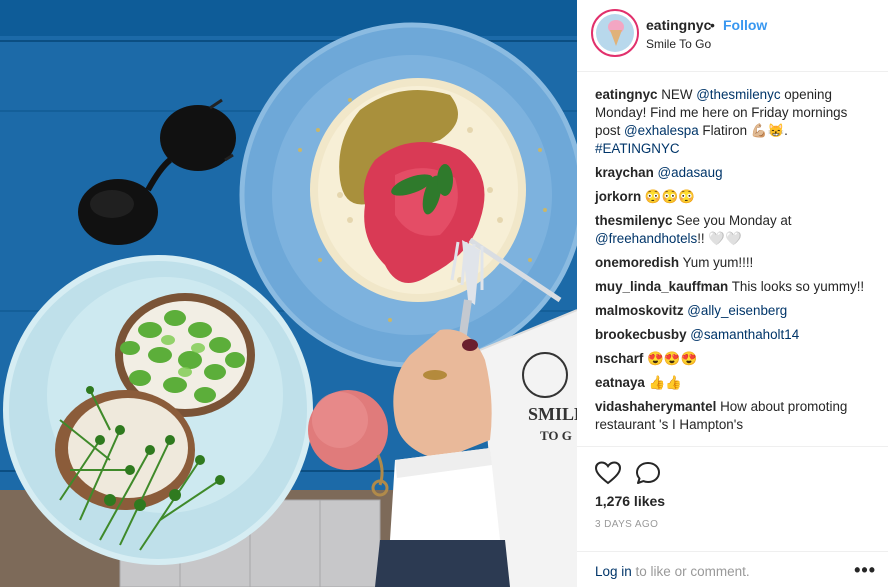  I want to click on login-row: Log in to like or comment. •••, so click(732, 569).